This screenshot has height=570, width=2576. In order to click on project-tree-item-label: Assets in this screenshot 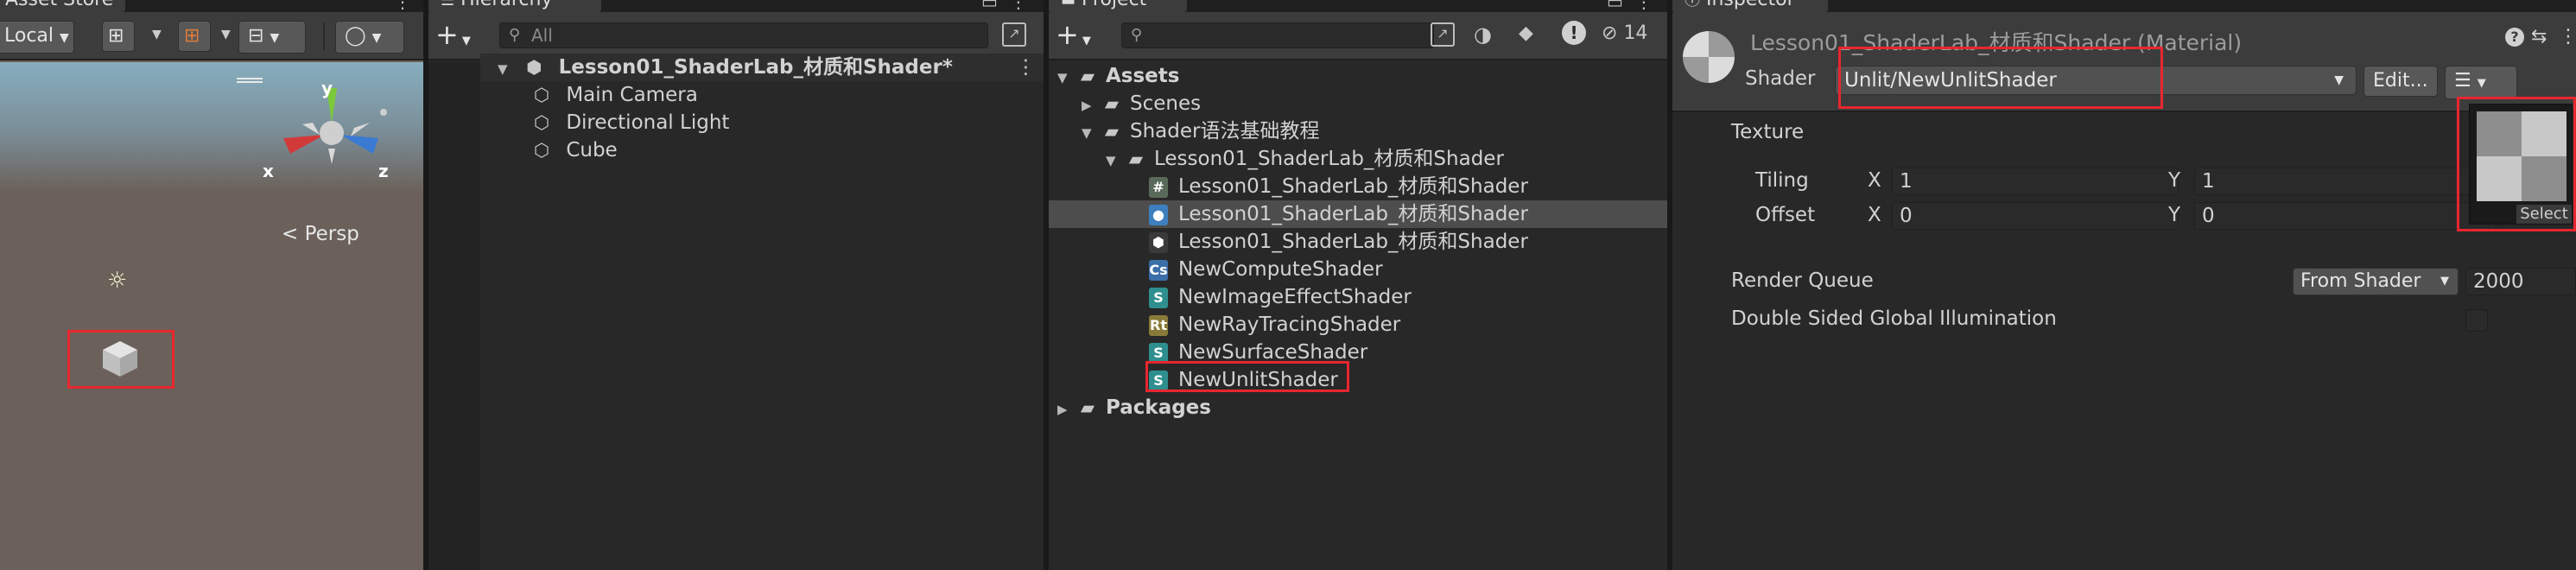, I will do `click(1143, 76)`.